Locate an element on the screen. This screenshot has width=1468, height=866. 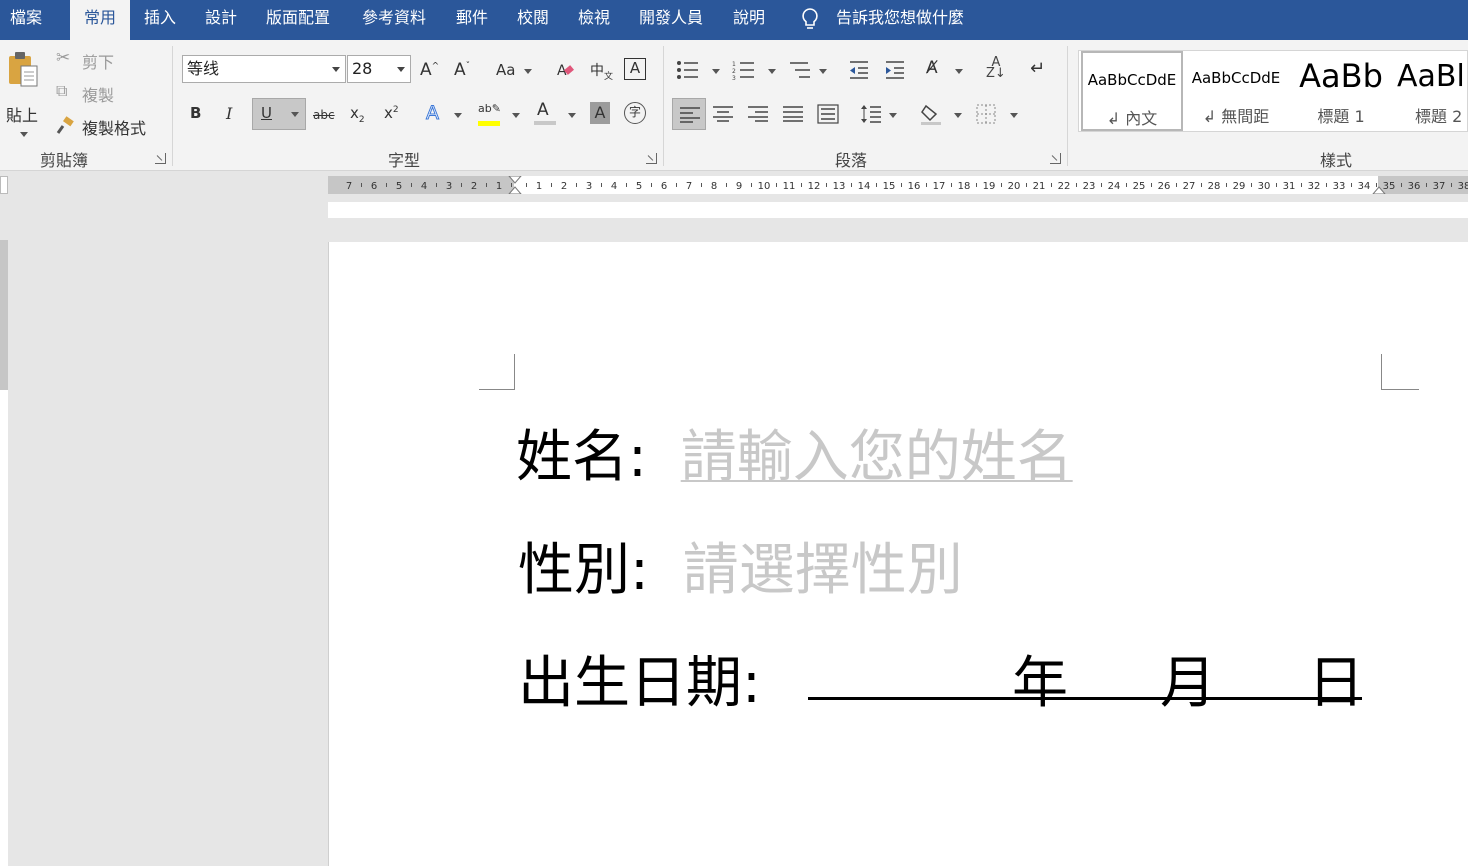
style-preview: AaBl is located at coordinates (1431, 76).